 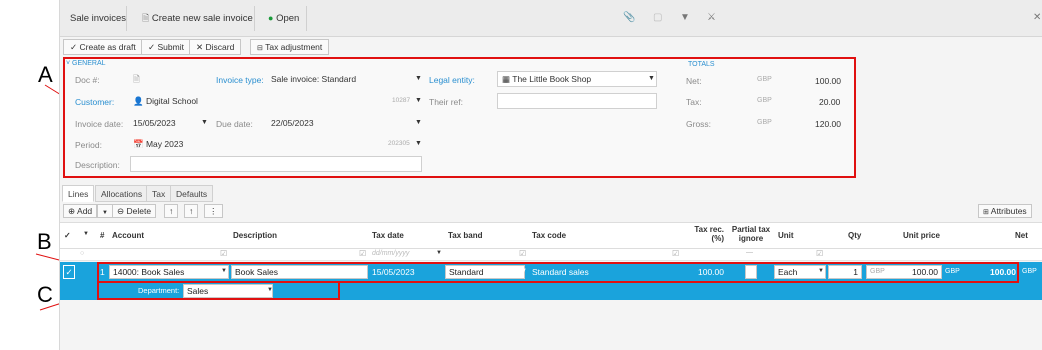 I want to click on discard-button: ✕ Discard, so click(x=215, y=47).